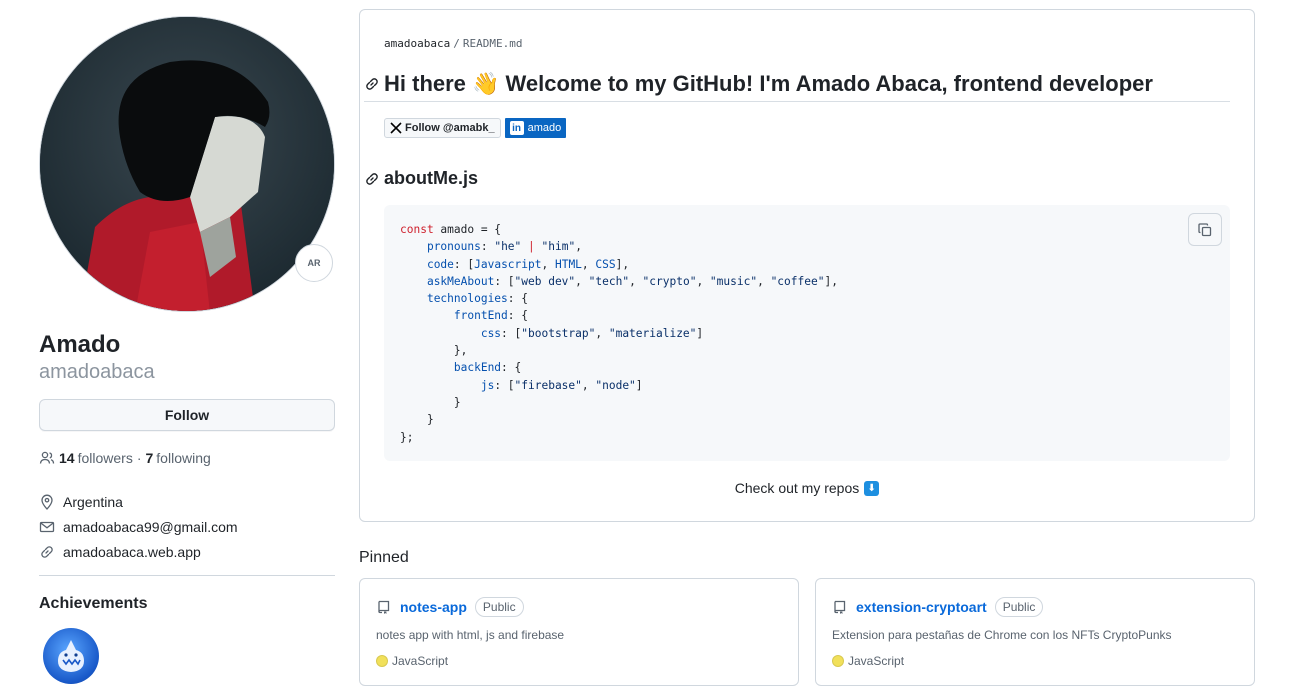 This screenshot has height=694, width=1293. What do you see at coordinates (47, 527) in the screenshot?
I see `mail-icon` at bounding box center [47, 527].